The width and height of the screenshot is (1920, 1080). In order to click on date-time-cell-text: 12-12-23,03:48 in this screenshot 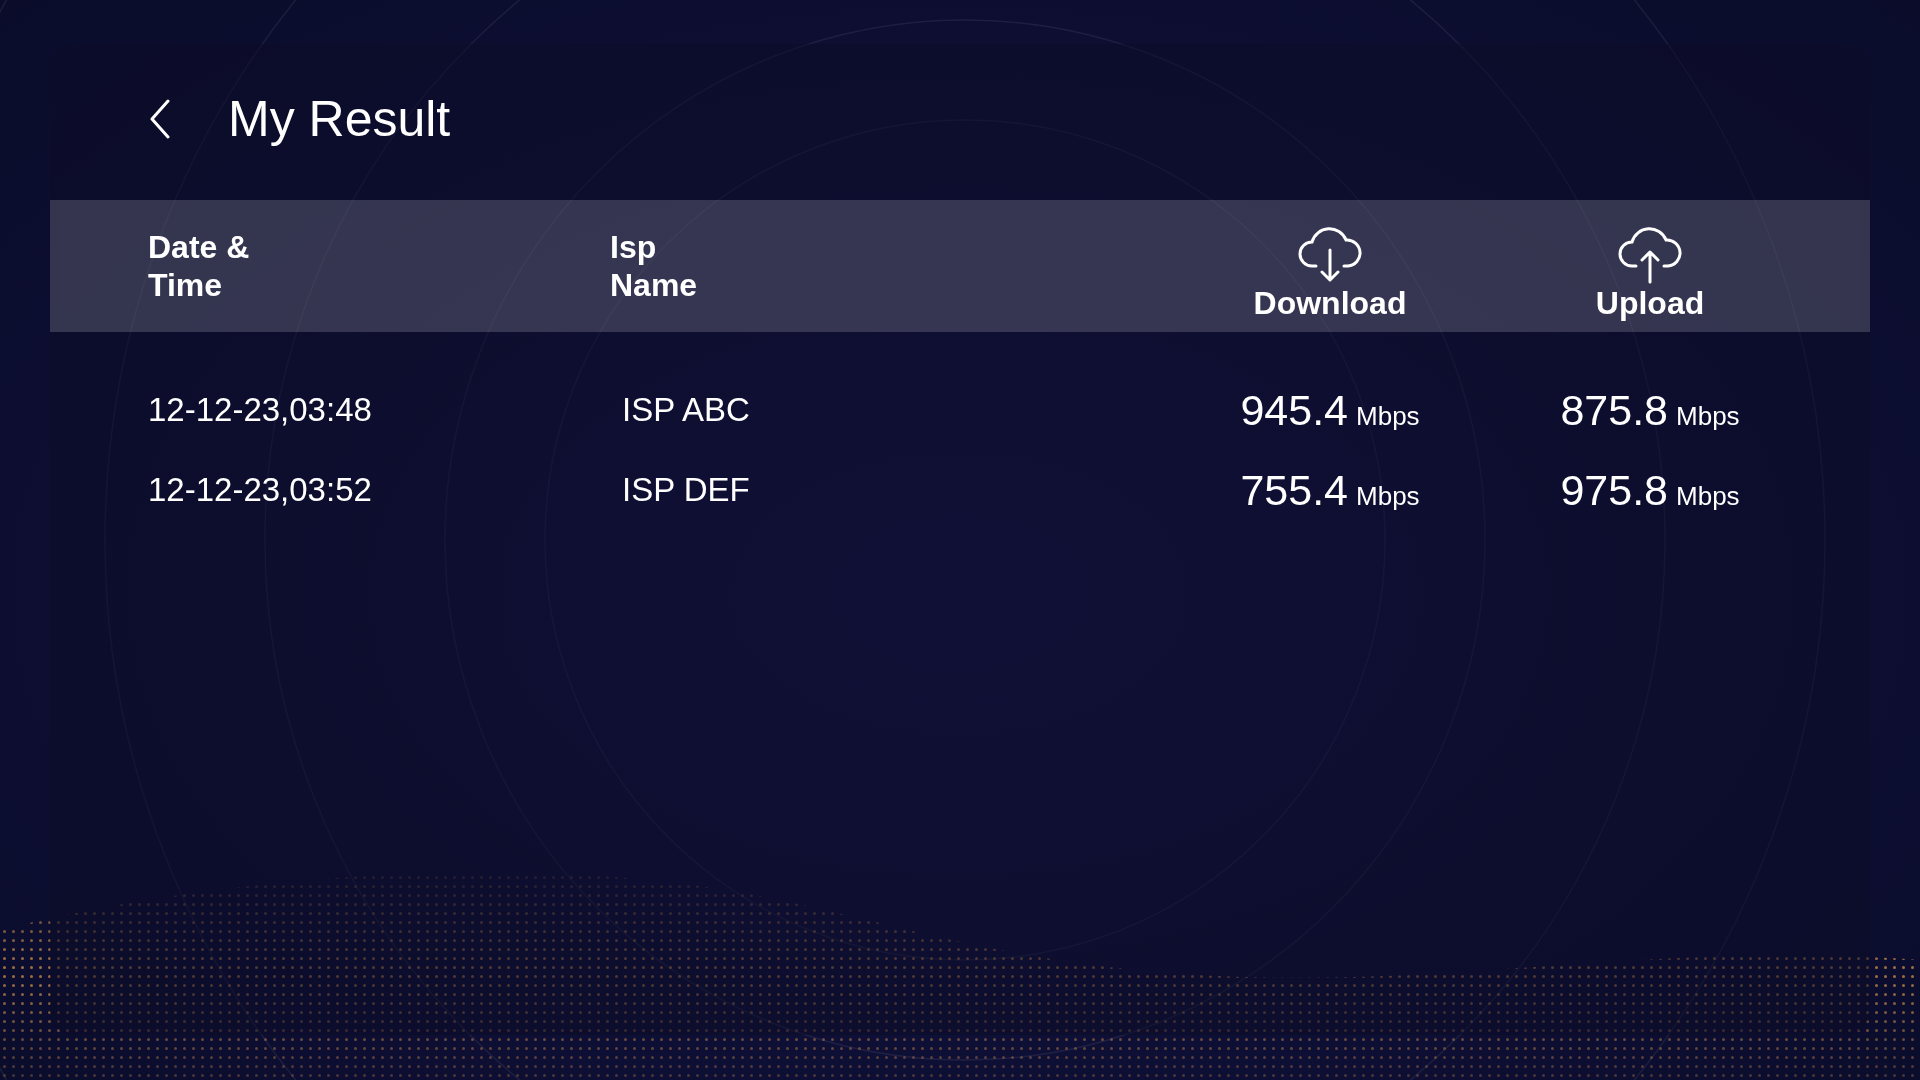, I will do `click(260, 410)`.